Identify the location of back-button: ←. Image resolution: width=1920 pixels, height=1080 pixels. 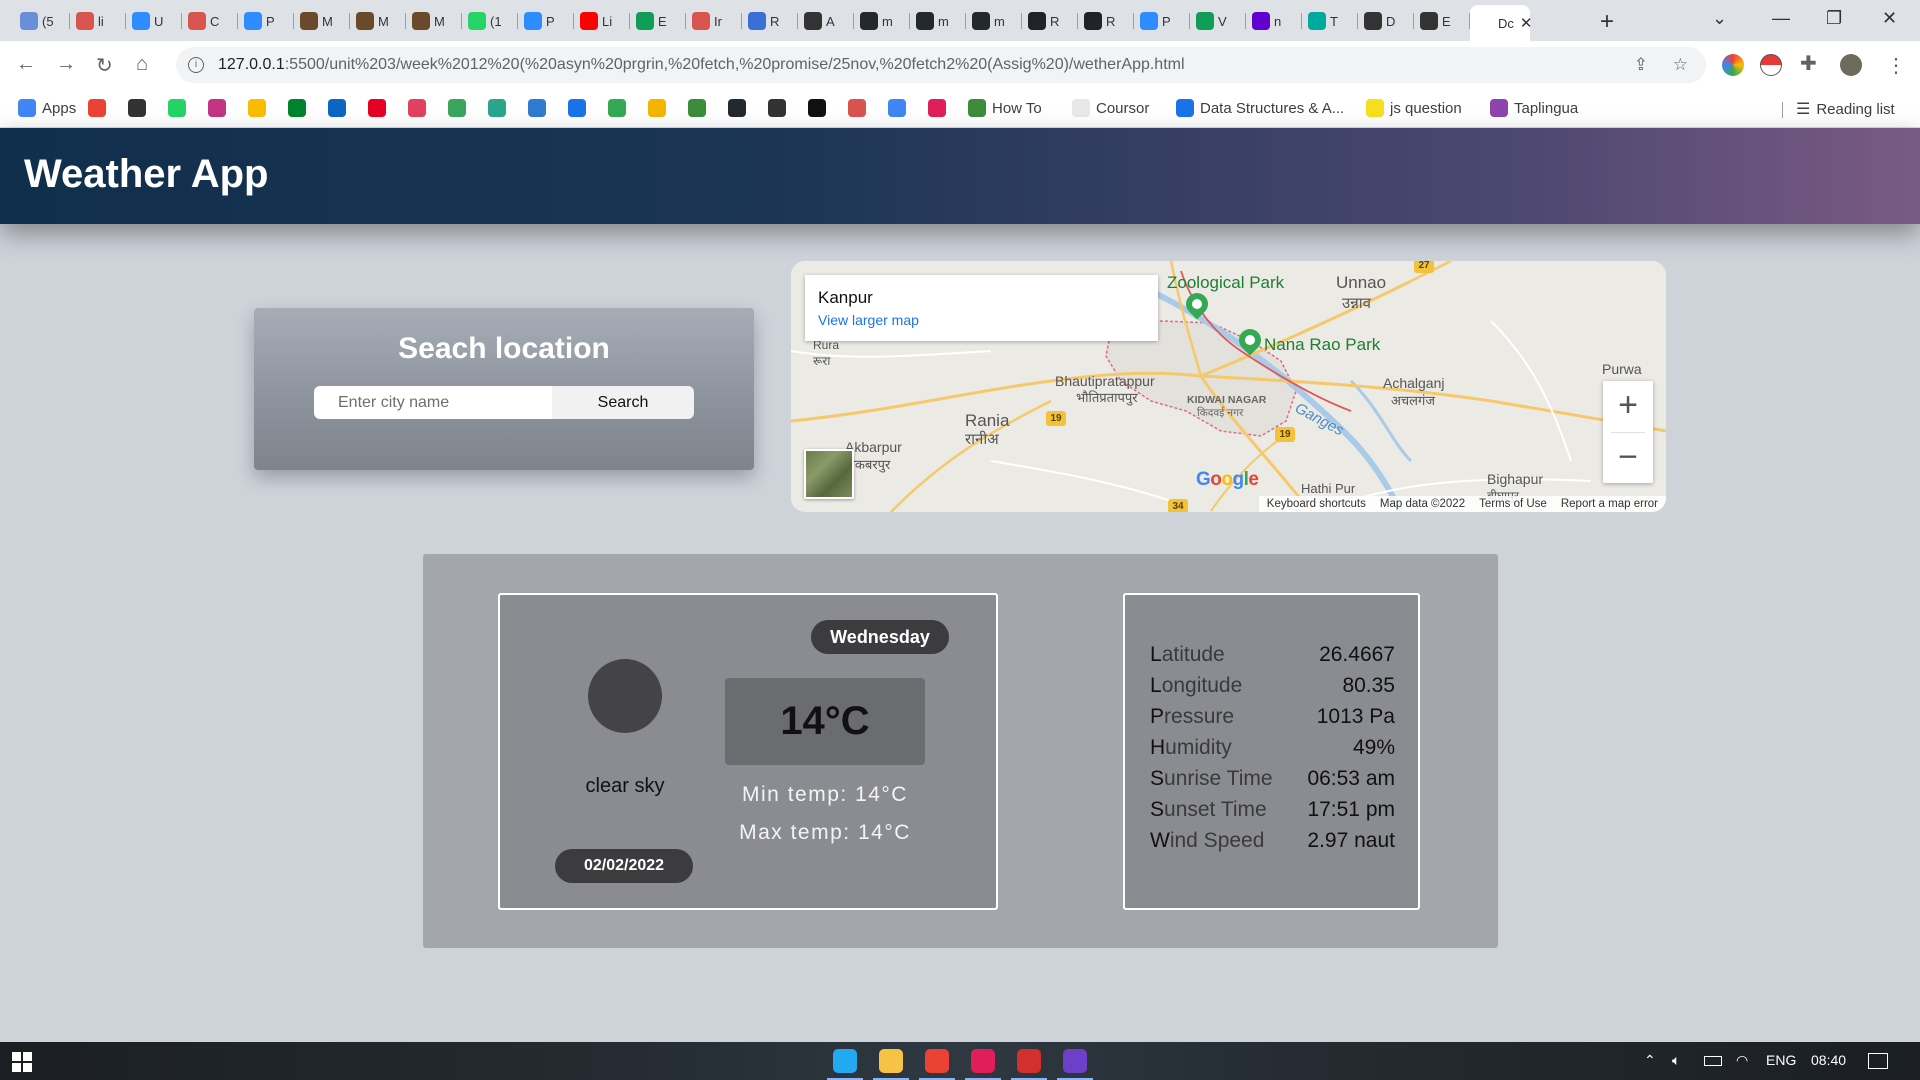
(26, 64).